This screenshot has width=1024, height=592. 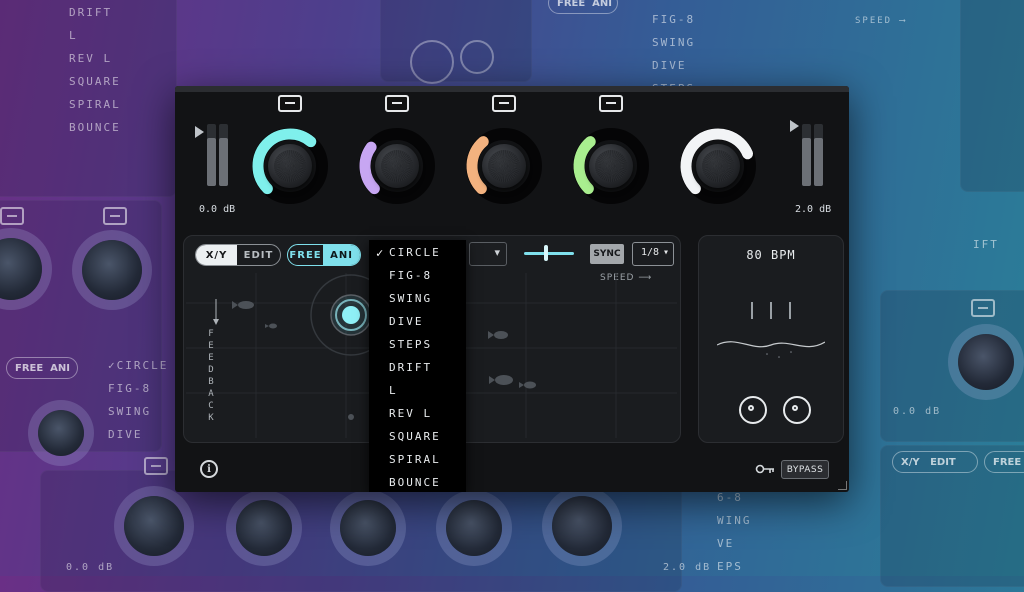 What do you see at coordinates (211, 376) in the screenshot?
I see `feedback-axis-label: FEEDBACK` at bounding box center [211, 376].